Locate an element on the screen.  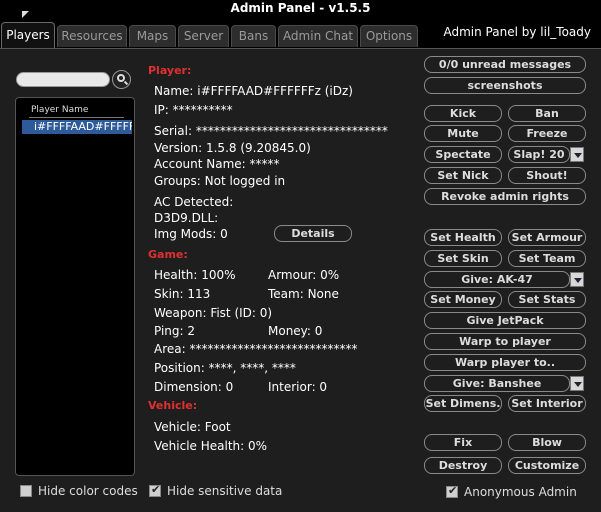
tab-resources: Resources is located at coordinates (92, 36).